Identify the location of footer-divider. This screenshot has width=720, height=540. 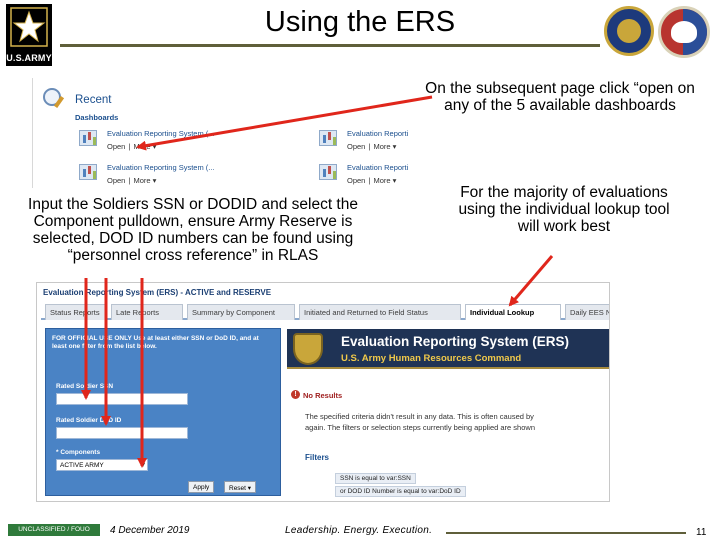
(566, 533).